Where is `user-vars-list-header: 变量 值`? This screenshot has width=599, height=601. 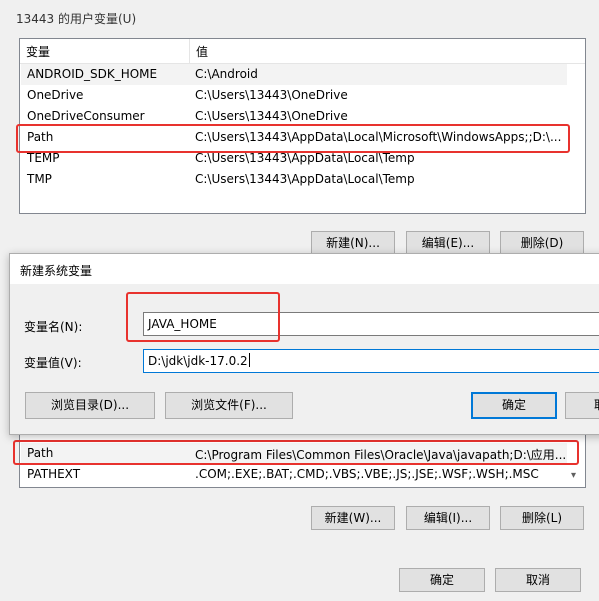
user-vars-list-header: 变量 值 is located at coordinates (302, 51).